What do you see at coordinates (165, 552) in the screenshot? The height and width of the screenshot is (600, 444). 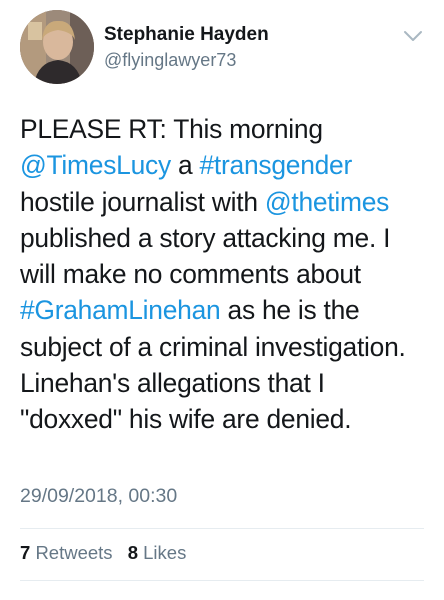 I see `likes-label: Likes` at bounding box center [165, 552].